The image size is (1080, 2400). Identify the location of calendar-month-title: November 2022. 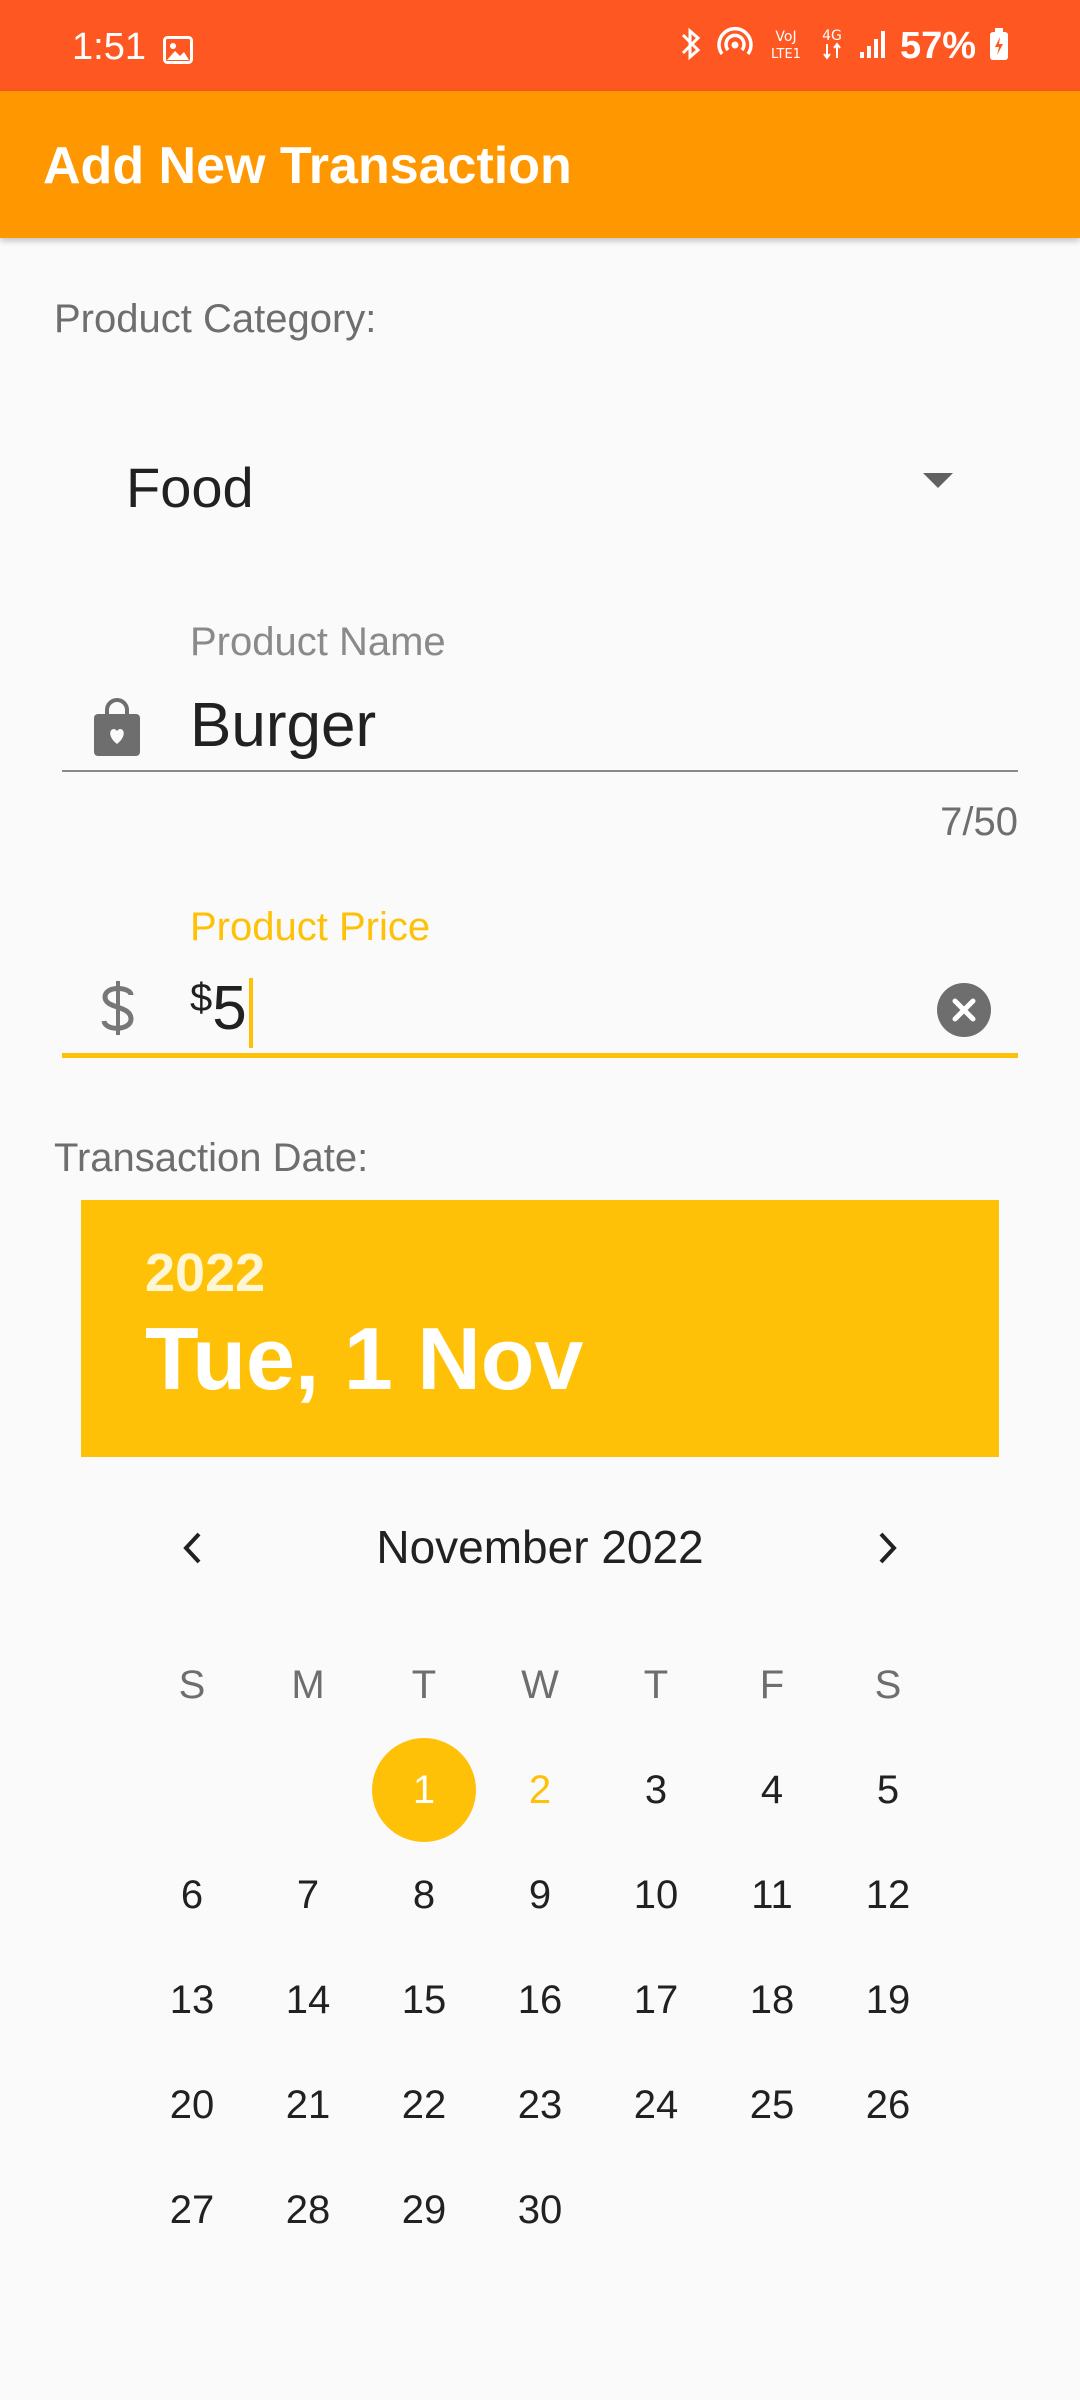
(540, 1547).